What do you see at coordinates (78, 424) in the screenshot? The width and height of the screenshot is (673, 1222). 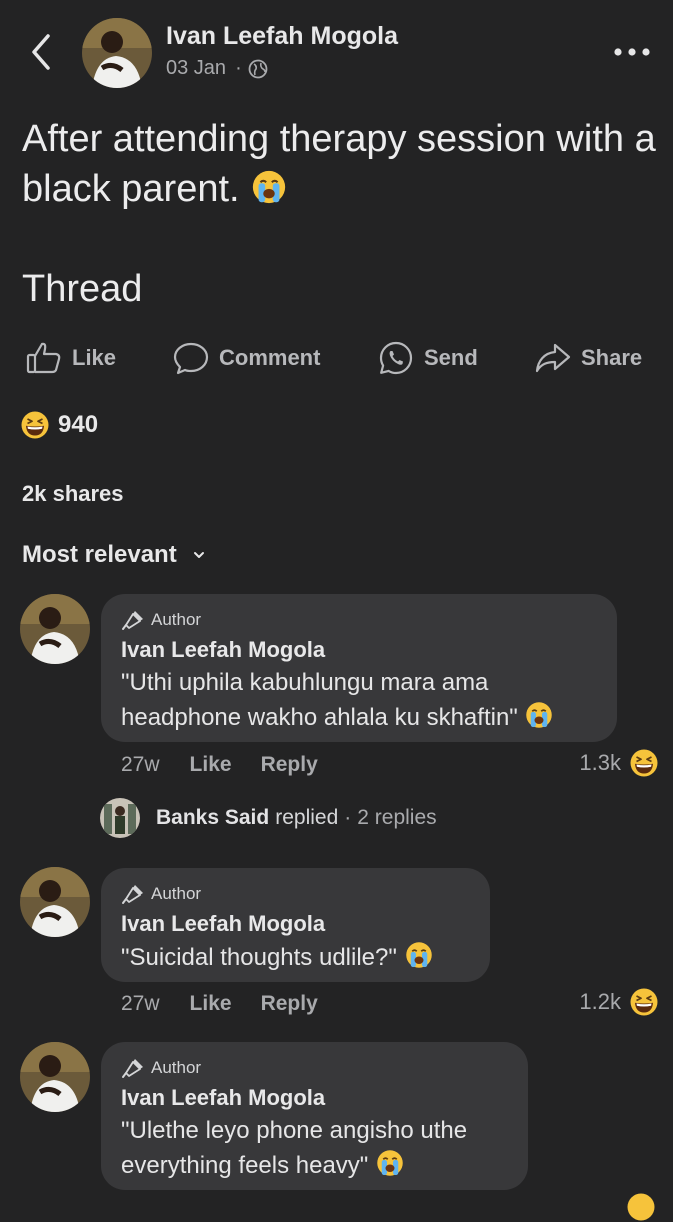 I see `reaction-count: 940` at bounding box center [78, 424].